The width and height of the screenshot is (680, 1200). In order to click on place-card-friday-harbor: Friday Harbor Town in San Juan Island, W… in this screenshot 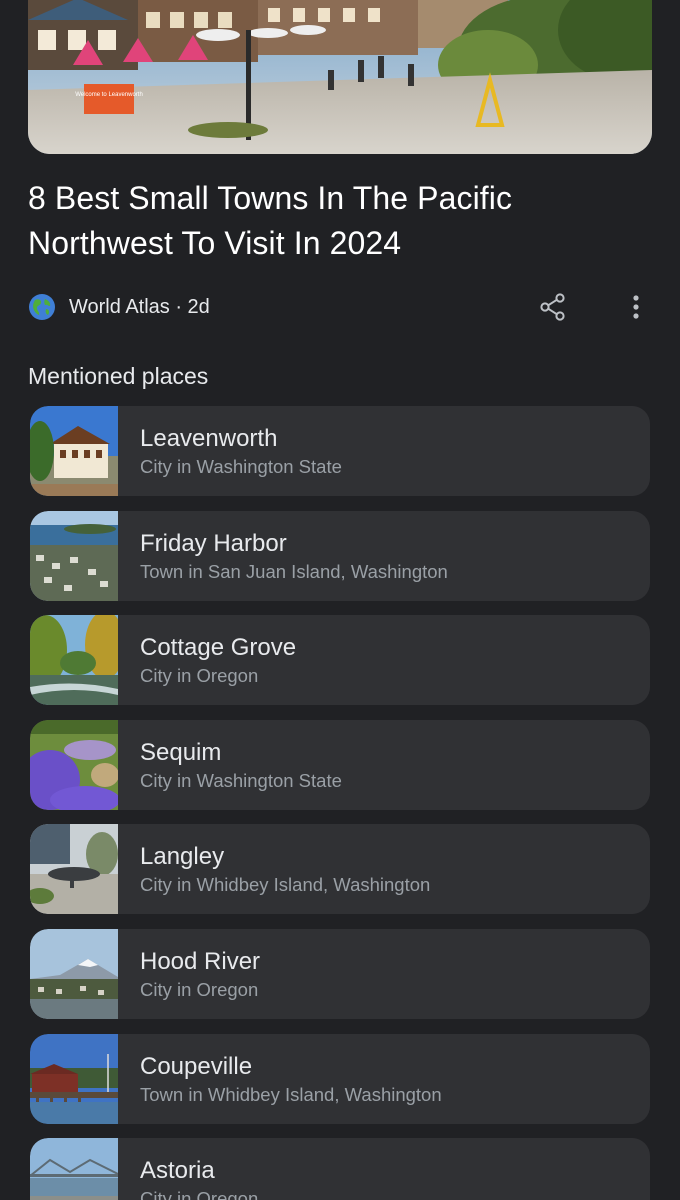, I will do `click(340, 555)`.